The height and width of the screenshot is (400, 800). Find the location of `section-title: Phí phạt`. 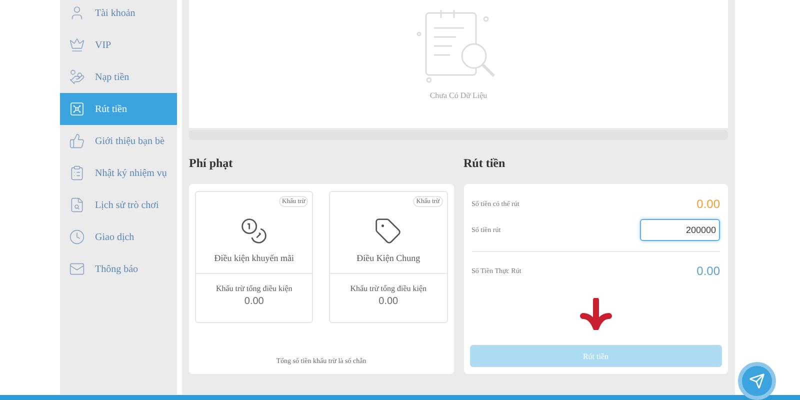

section-title: Phí phạt is located at coordinates (211, 164).